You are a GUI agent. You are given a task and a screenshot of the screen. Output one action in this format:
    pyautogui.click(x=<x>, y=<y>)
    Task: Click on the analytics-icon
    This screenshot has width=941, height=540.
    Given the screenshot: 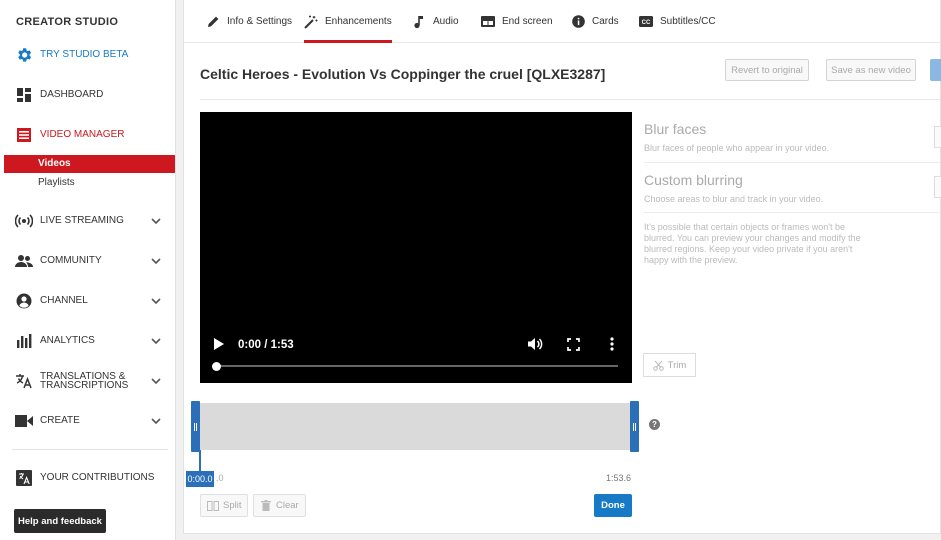 What is the action you would take?
    pyautogui.click(x=24, y=341)
    